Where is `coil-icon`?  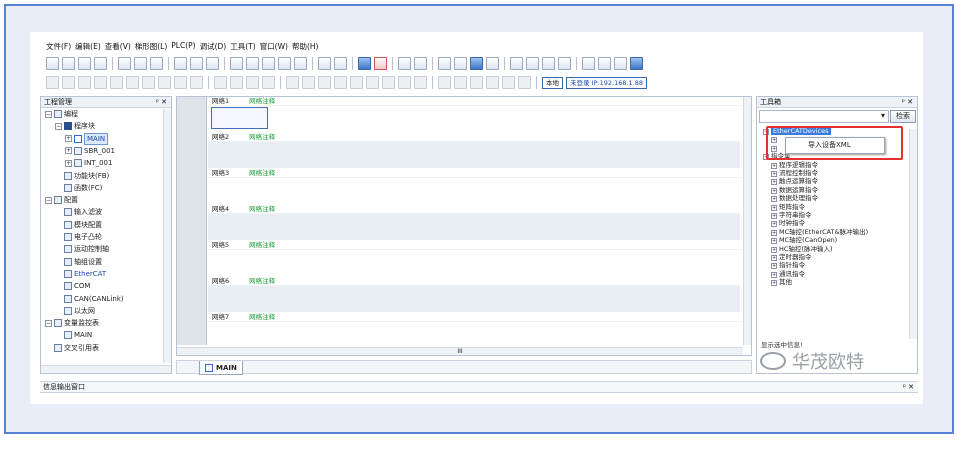 coil-icon is located at coordinates (252, 82).